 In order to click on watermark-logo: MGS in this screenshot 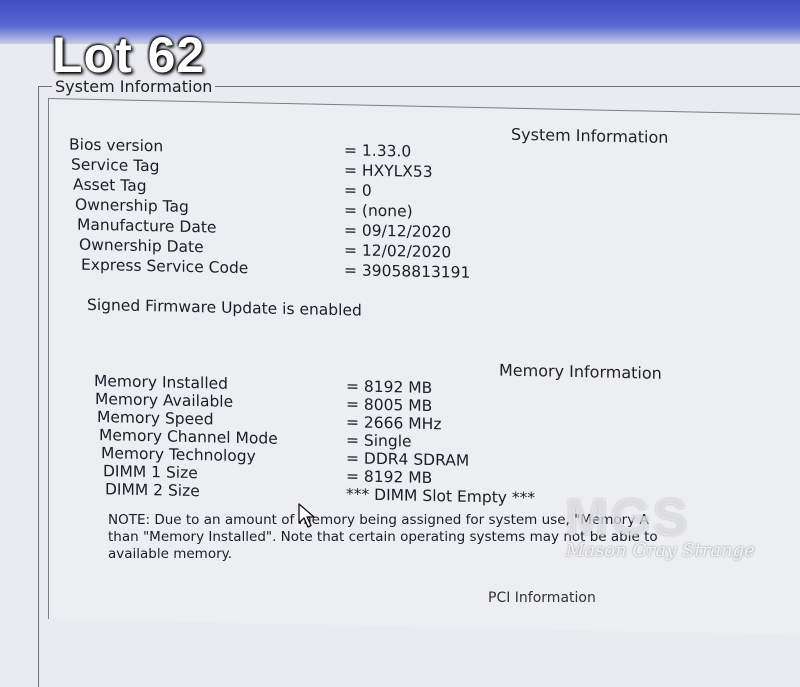, I will do `click(627, 518)`.